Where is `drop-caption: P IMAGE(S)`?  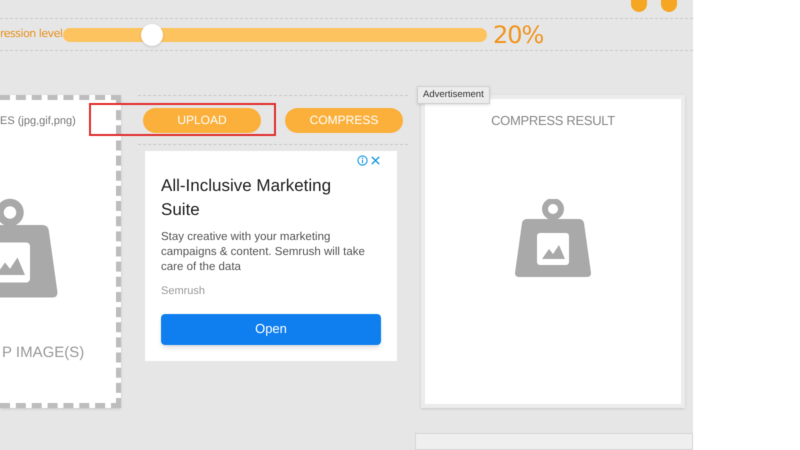
drop-caption: P IMAGE(S) is located at coordinates (43, 352).